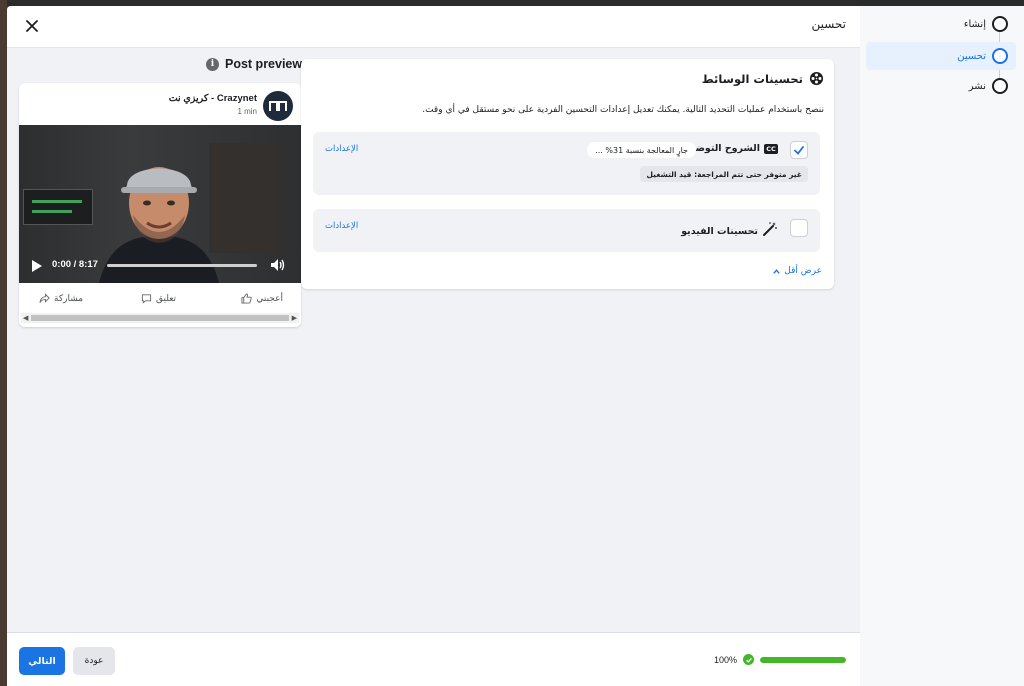 The height and width of the screenshot is (686, 1024). I want to click on seek-bar, so click(182, 265).